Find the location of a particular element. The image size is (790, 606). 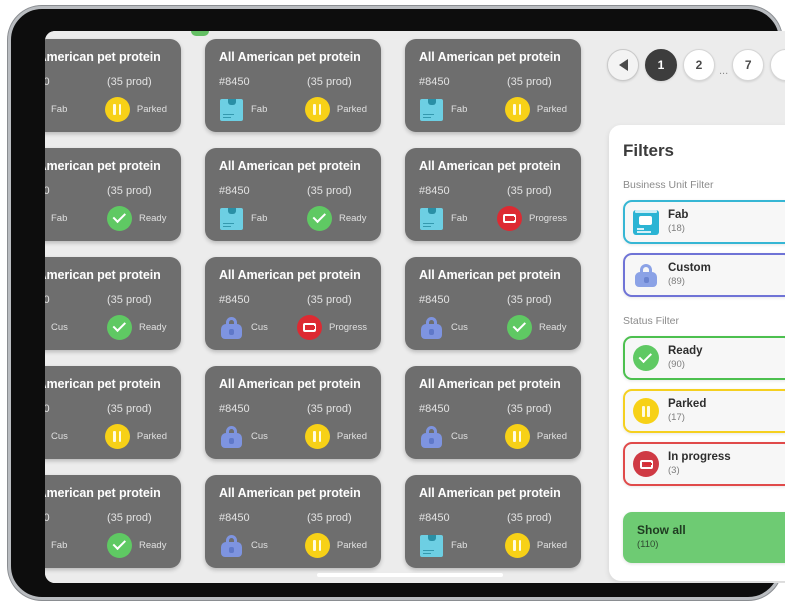

pagination-page-2: 2 is located at coordinates (699, 65).